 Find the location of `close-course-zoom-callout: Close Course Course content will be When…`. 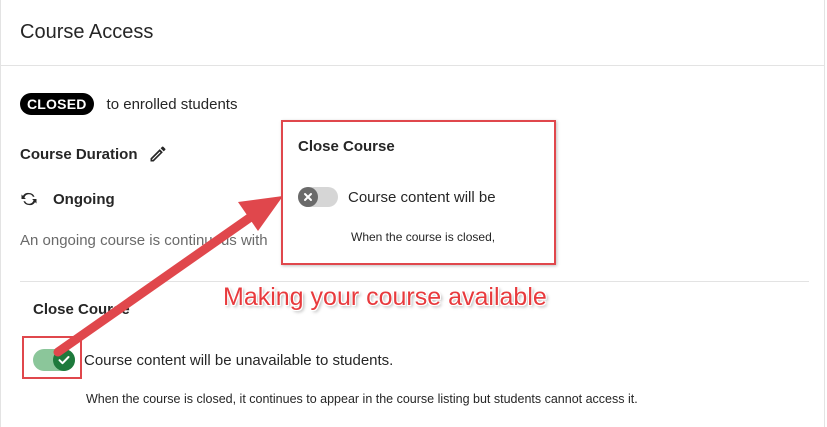

close-course-zoom-callout: Close Course Course content will be When… is located at coordinates (418, 192).